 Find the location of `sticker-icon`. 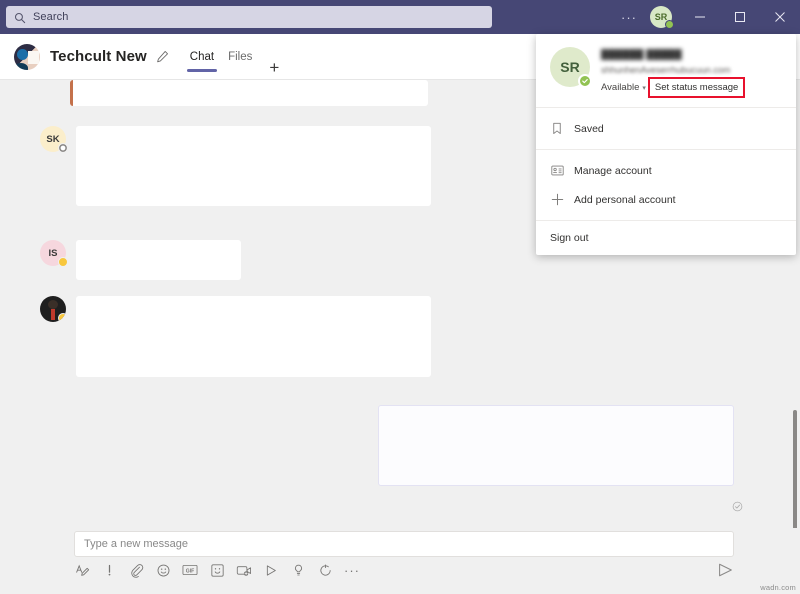

sticker-icon is located at coordinates (217, 570).